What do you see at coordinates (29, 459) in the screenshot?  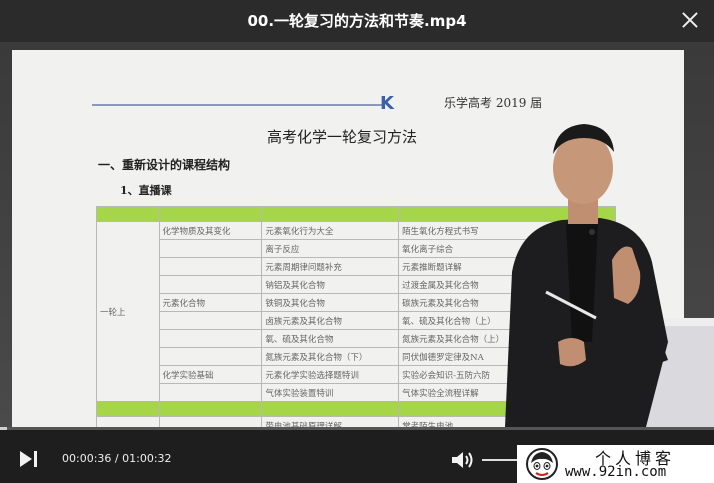 I see `play-pause-icon` at bounding box center [29, 459].